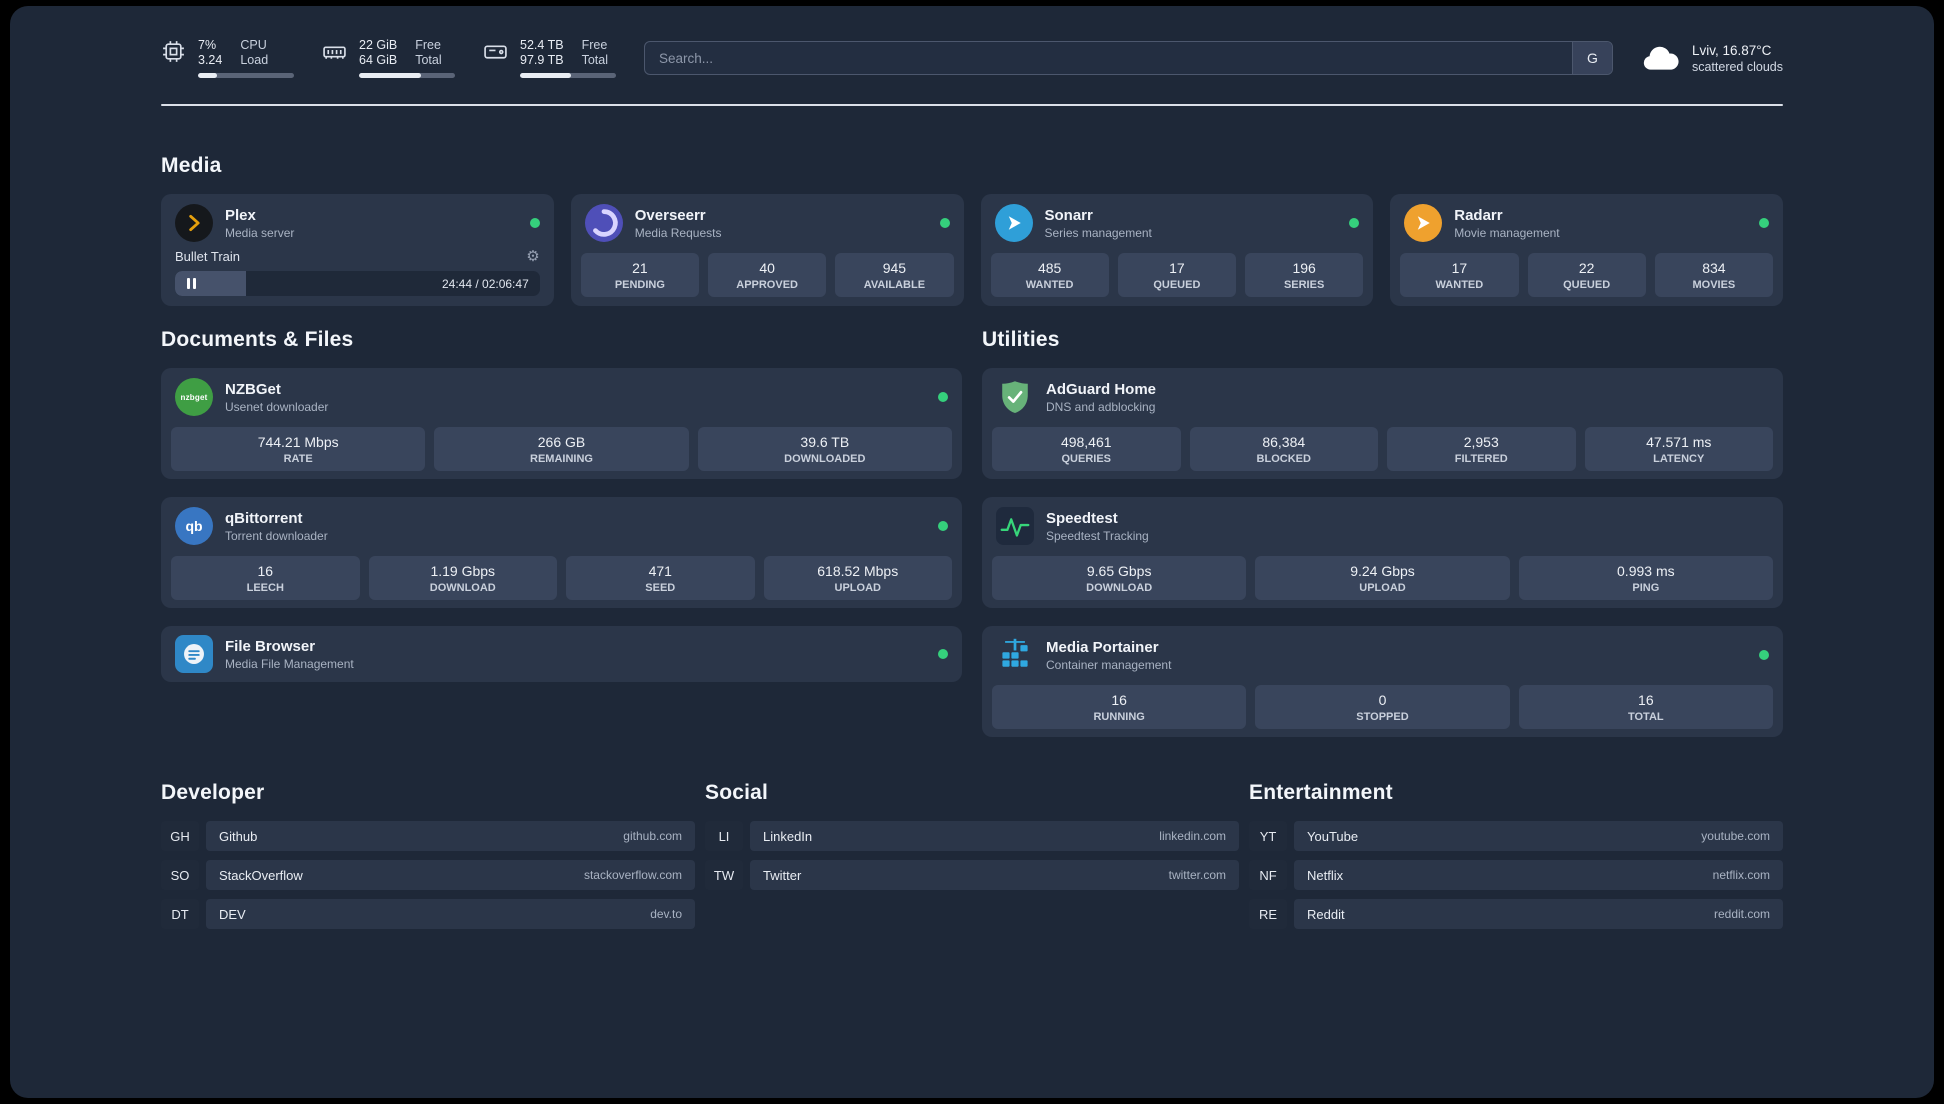 This screenshot has height=1104, width=1944. What do you see at coordinates (462, 588) in the screenshot?
I see `stat-label: DOWNLOAD` at bounding box center [462, 588].